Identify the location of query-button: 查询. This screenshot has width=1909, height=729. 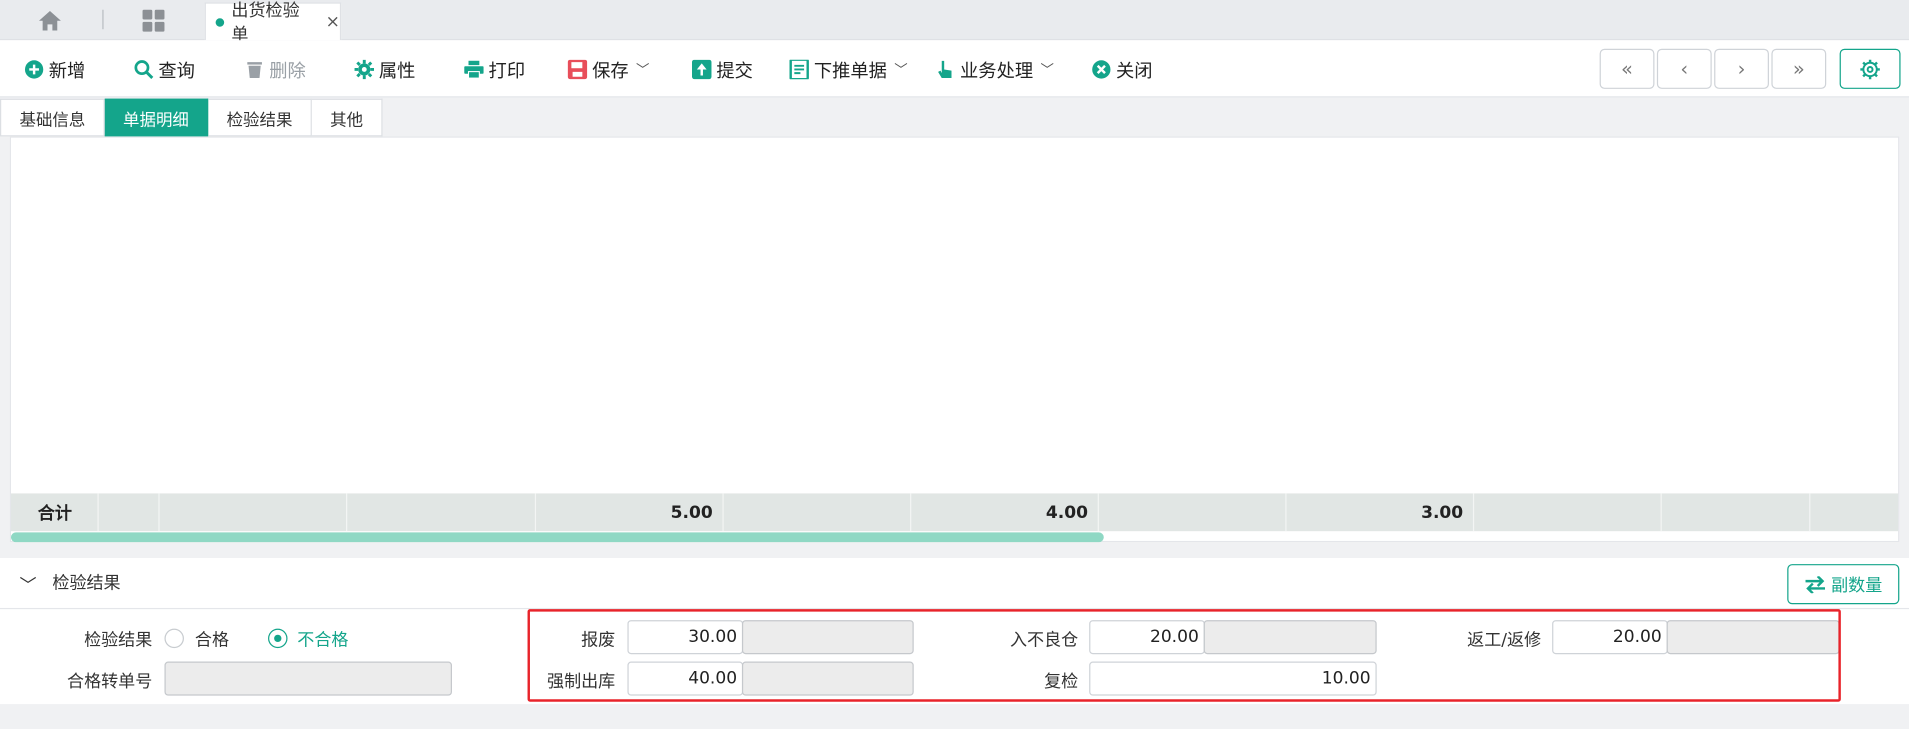
(164, 69).